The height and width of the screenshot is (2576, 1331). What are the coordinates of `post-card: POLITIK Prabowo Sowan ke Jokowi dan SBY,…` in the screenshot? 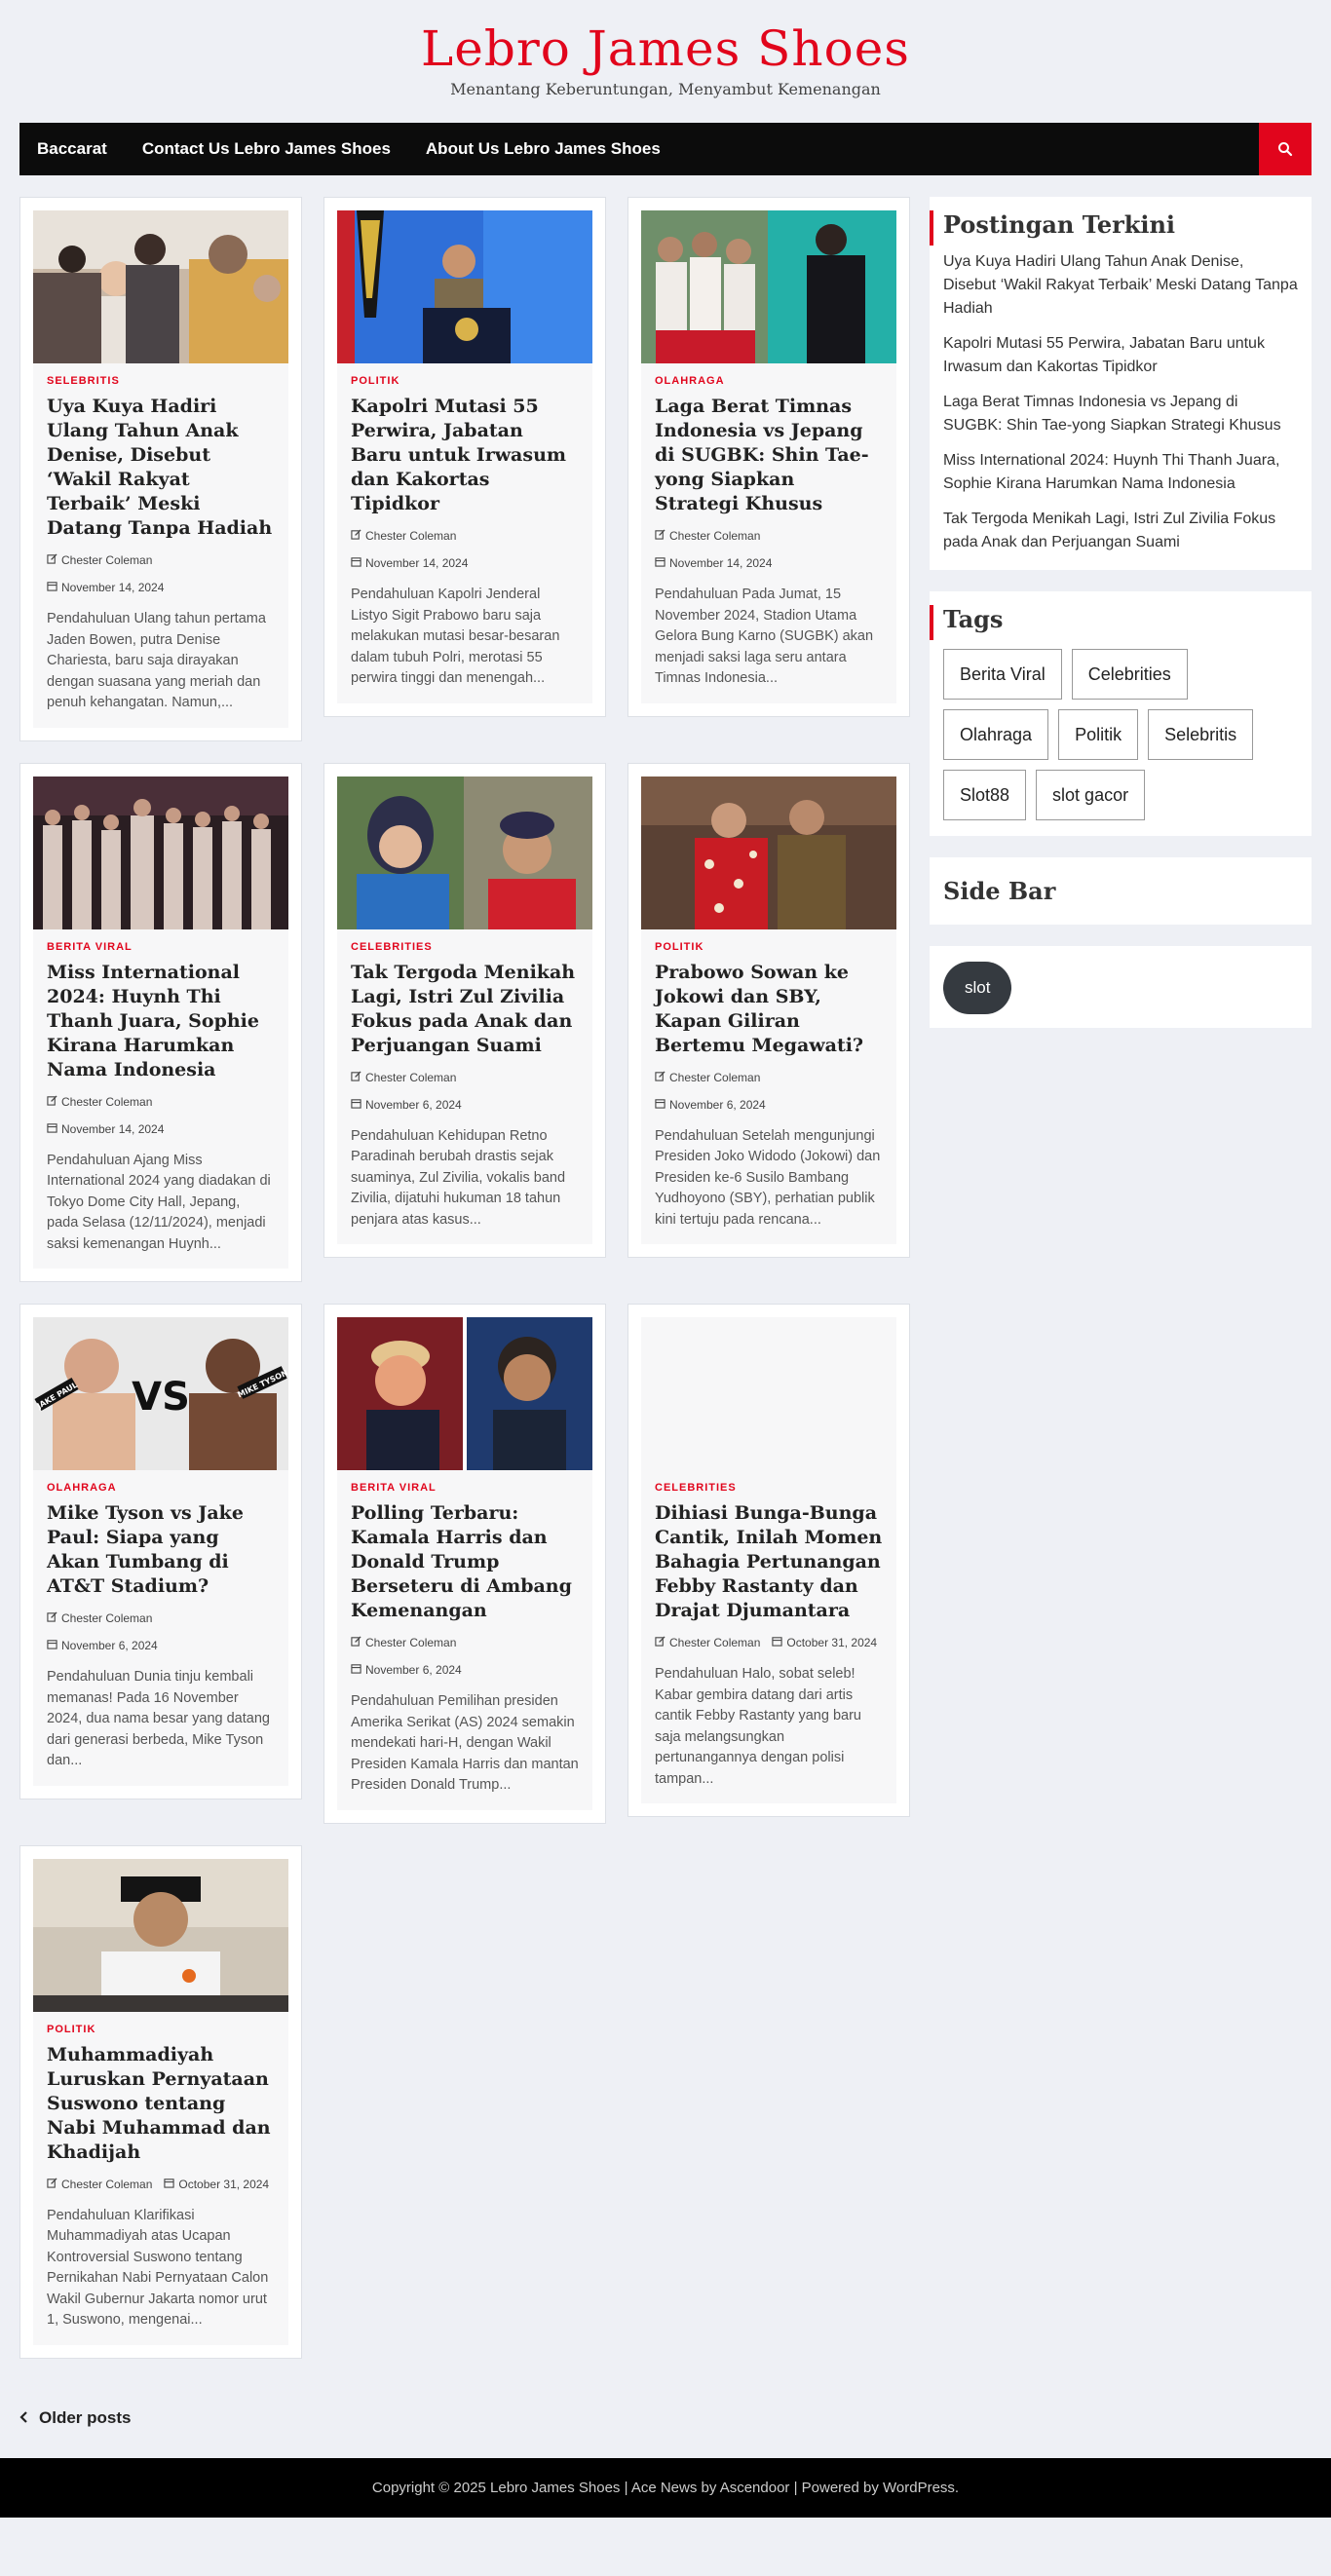 It's located at (769, 1010).